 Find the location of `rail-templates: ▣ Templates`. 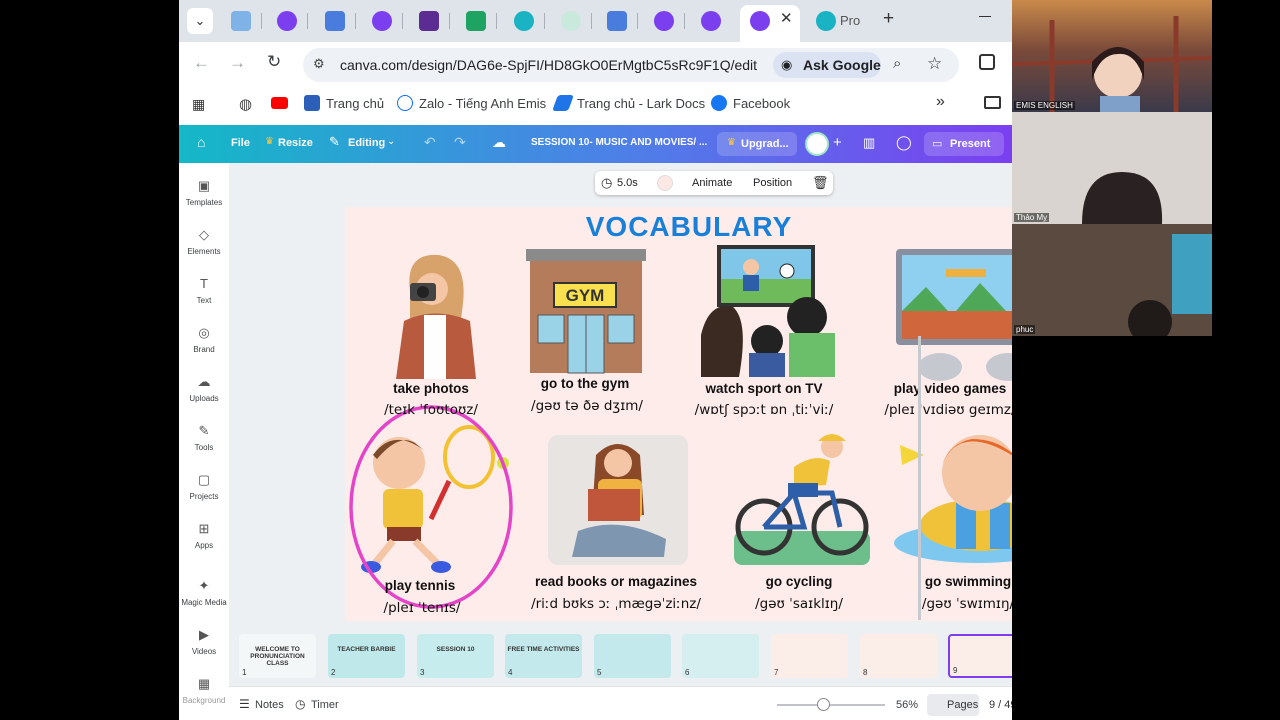

rail-templates: ▣ Templates is located at coordinates (204, 193).